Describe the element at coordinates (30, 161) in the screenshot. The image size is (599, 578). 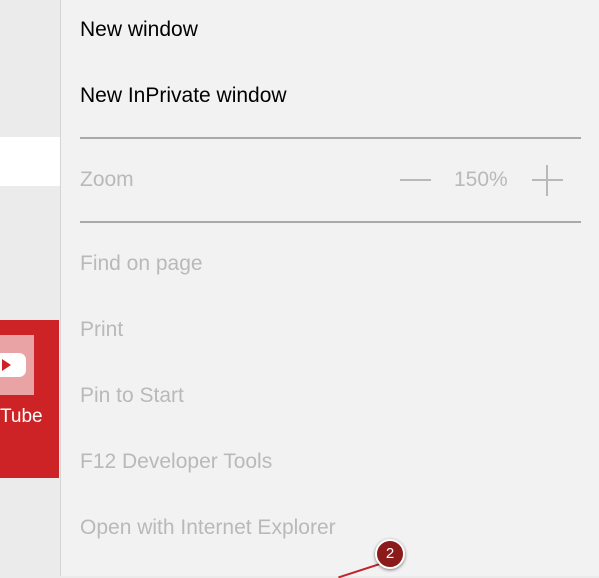
I see `address-bar-fragment` at that location.